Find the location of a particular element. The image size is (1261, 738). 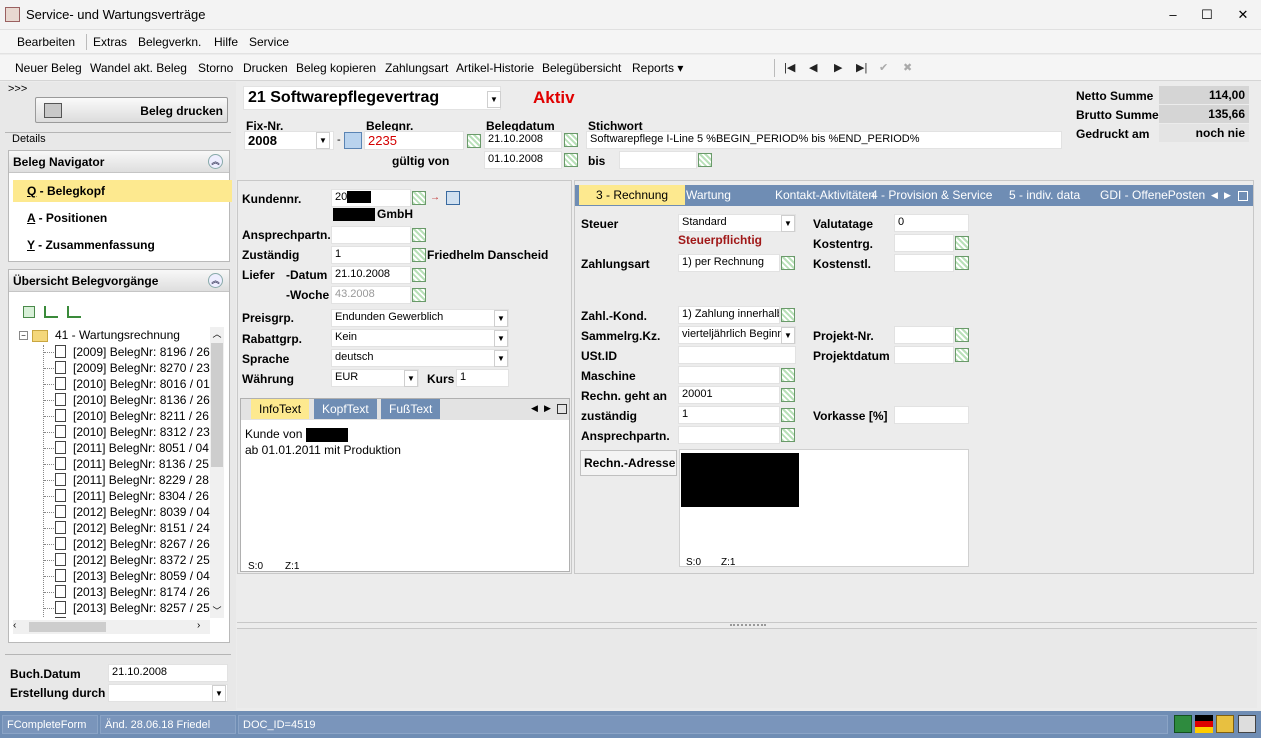

rechn-adresse-box: S:0 Z:1 is located at coordinates (824, 508).